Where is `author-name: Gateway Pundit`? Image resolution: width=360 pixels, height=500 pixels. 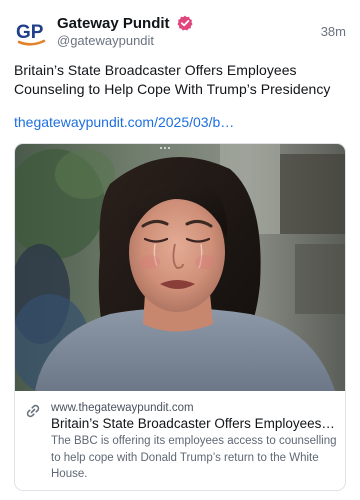
author-name: Gateway Pundit is located at coordinates (125, 24).